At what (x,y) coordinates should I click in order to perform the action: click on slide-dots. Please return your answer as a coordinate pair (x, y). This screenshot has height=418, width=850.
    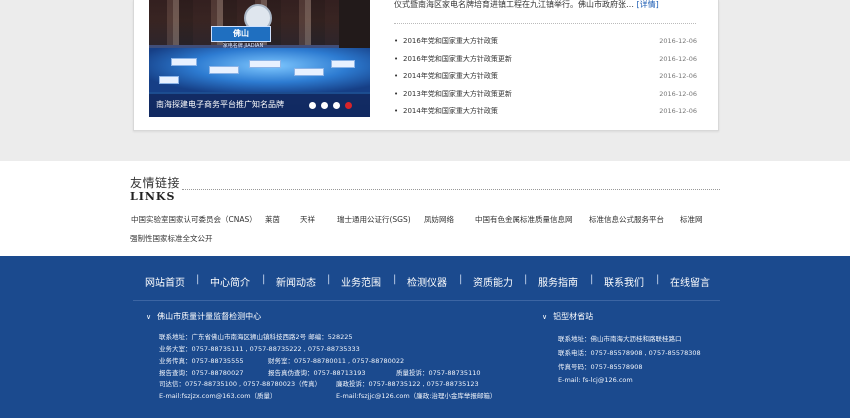
    Looking at the image, I should click on (330, 105).